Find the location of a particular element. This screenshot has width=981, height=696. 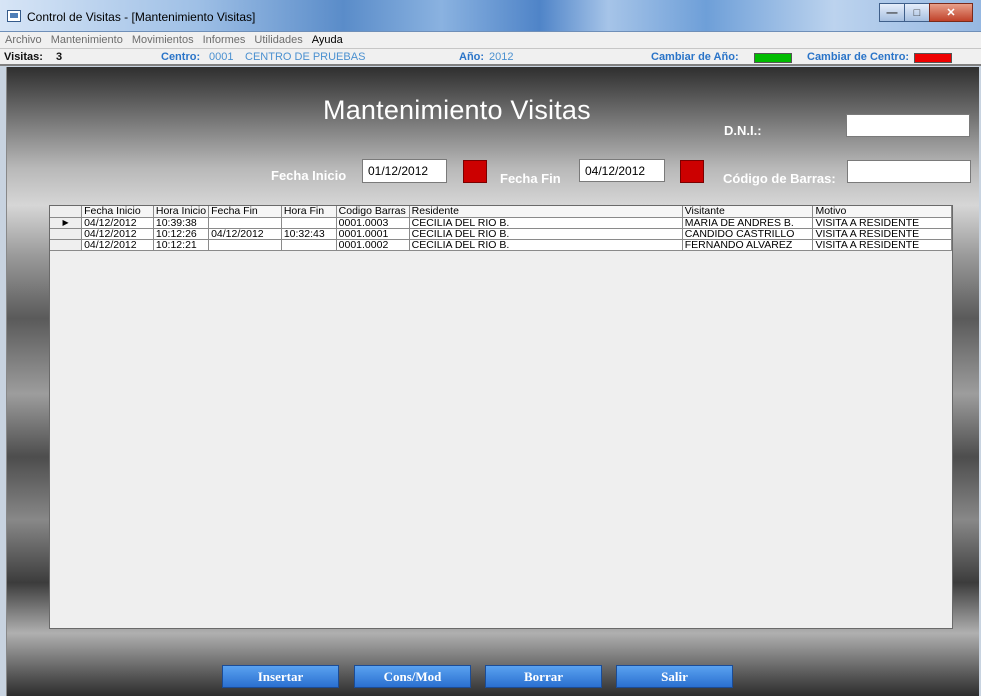

close-button: ✕ is located at coordinates (951, 12).